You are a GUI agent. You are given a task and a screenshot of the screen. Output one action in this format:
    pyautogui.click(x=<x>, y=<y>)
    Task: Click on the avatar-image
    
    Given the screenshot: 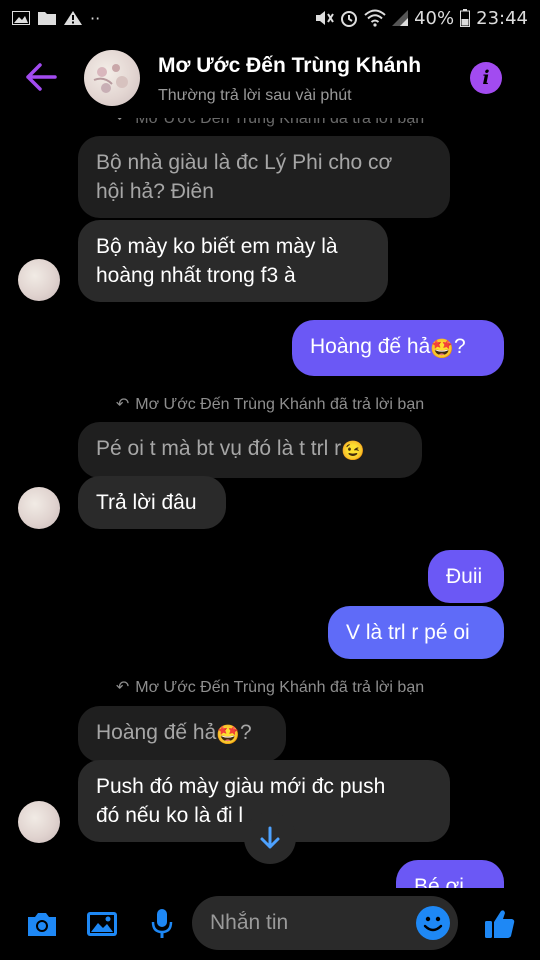 What is the action you would take?
    pyautogui.click(x=110, y=78)
    